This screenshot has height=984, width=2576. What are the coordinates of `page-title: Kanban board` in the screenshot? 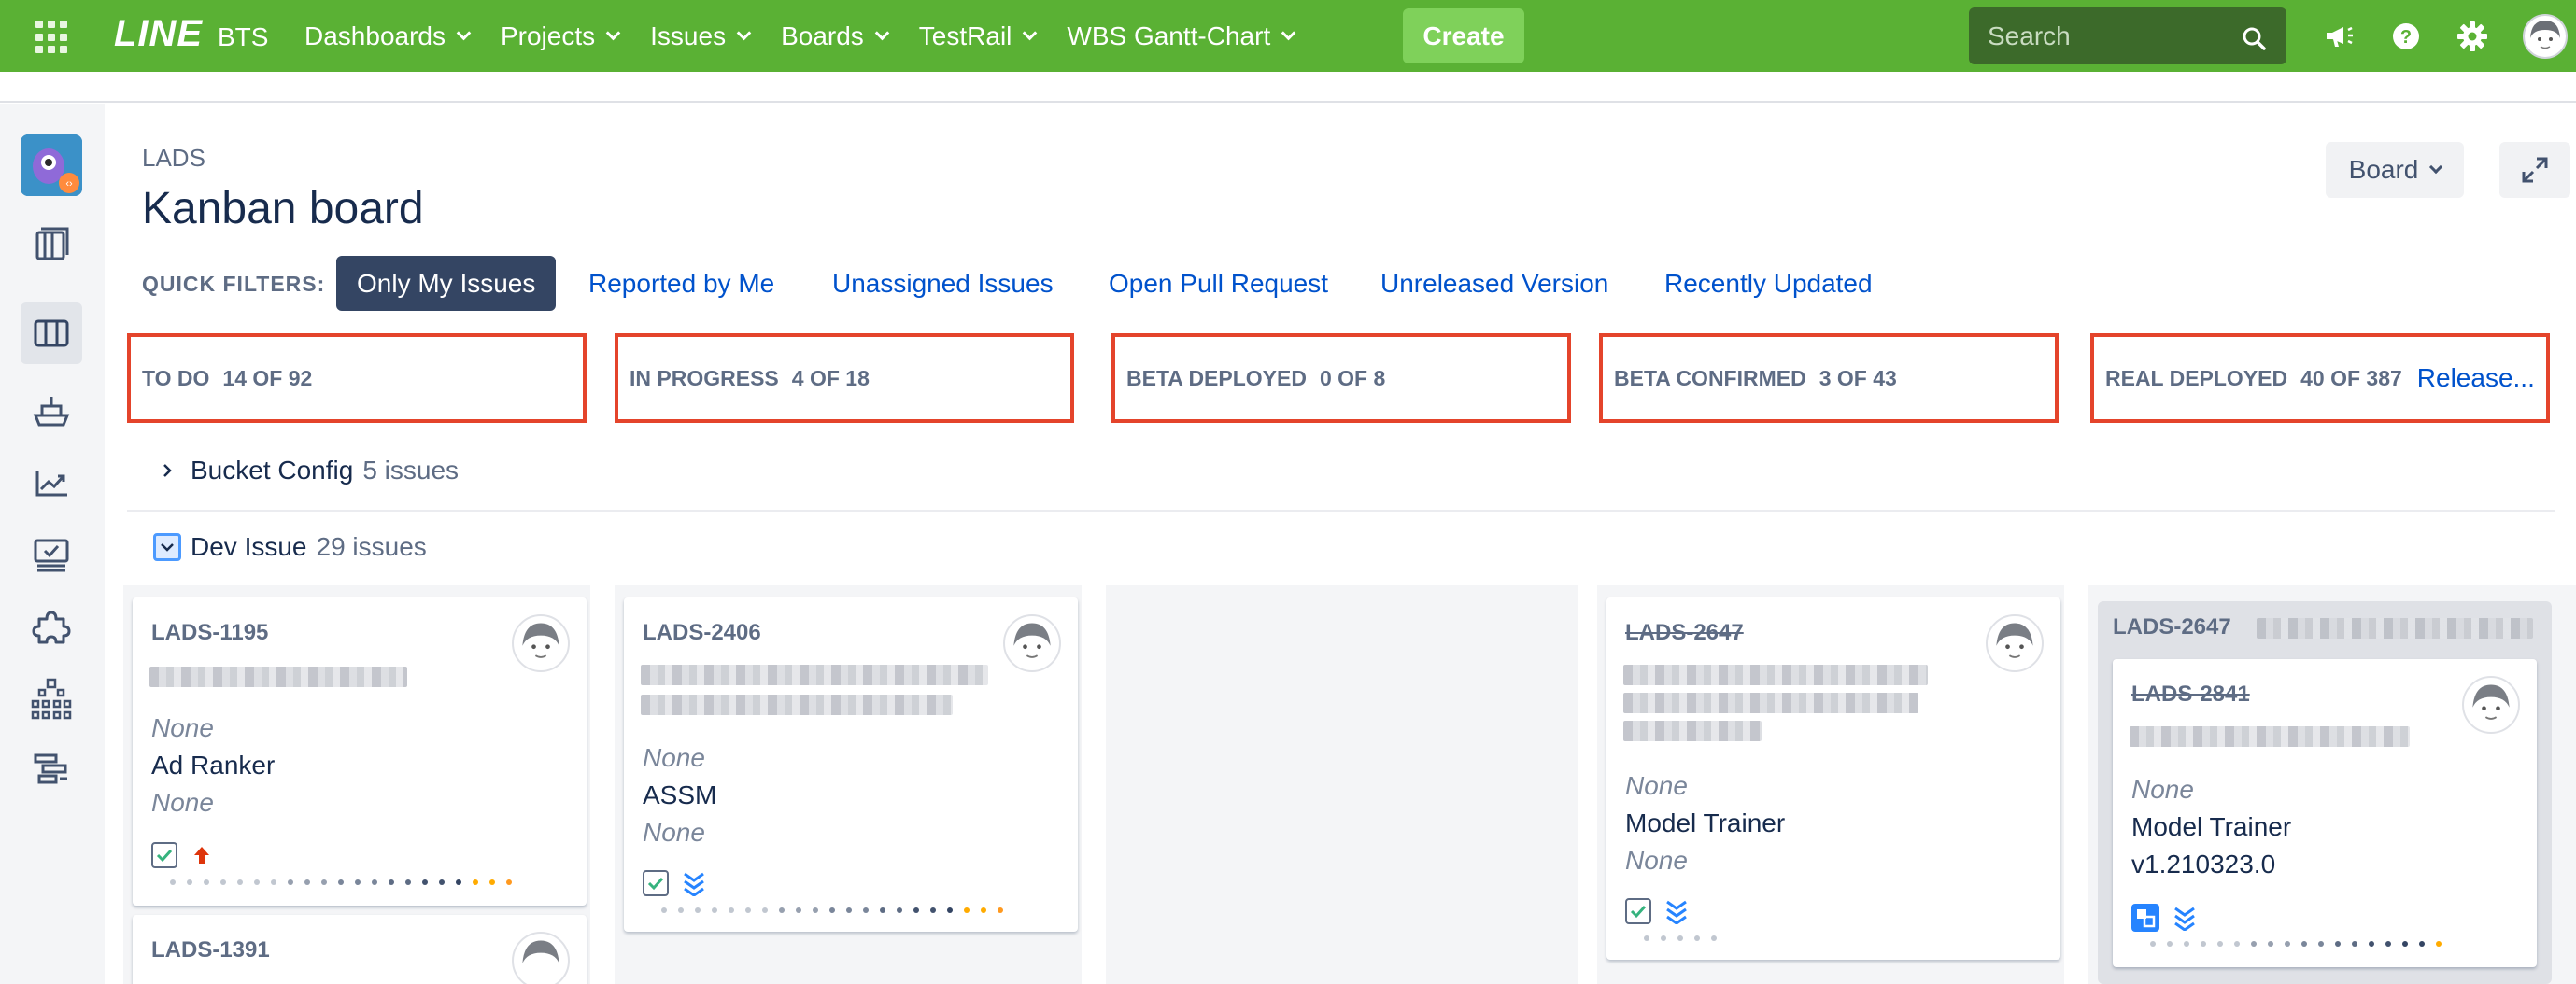 It's located at (283, 208).